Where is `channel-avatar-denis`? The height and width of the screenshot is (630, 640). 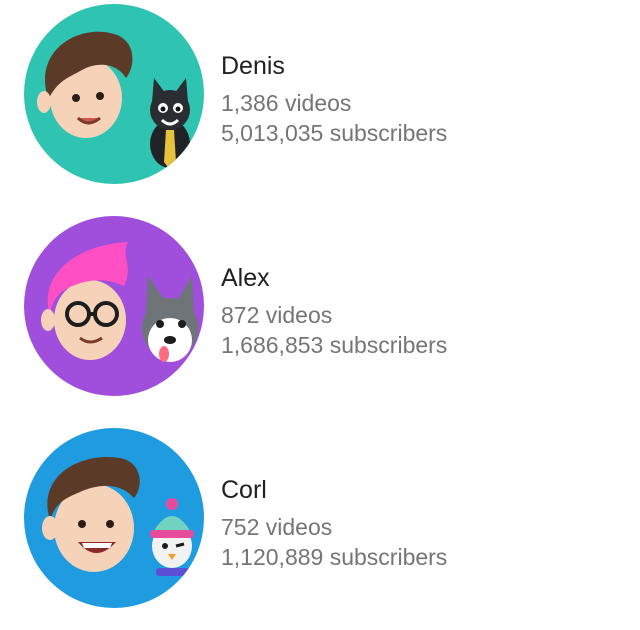 channel-avatar-denis is located at coordinates (114, 94).